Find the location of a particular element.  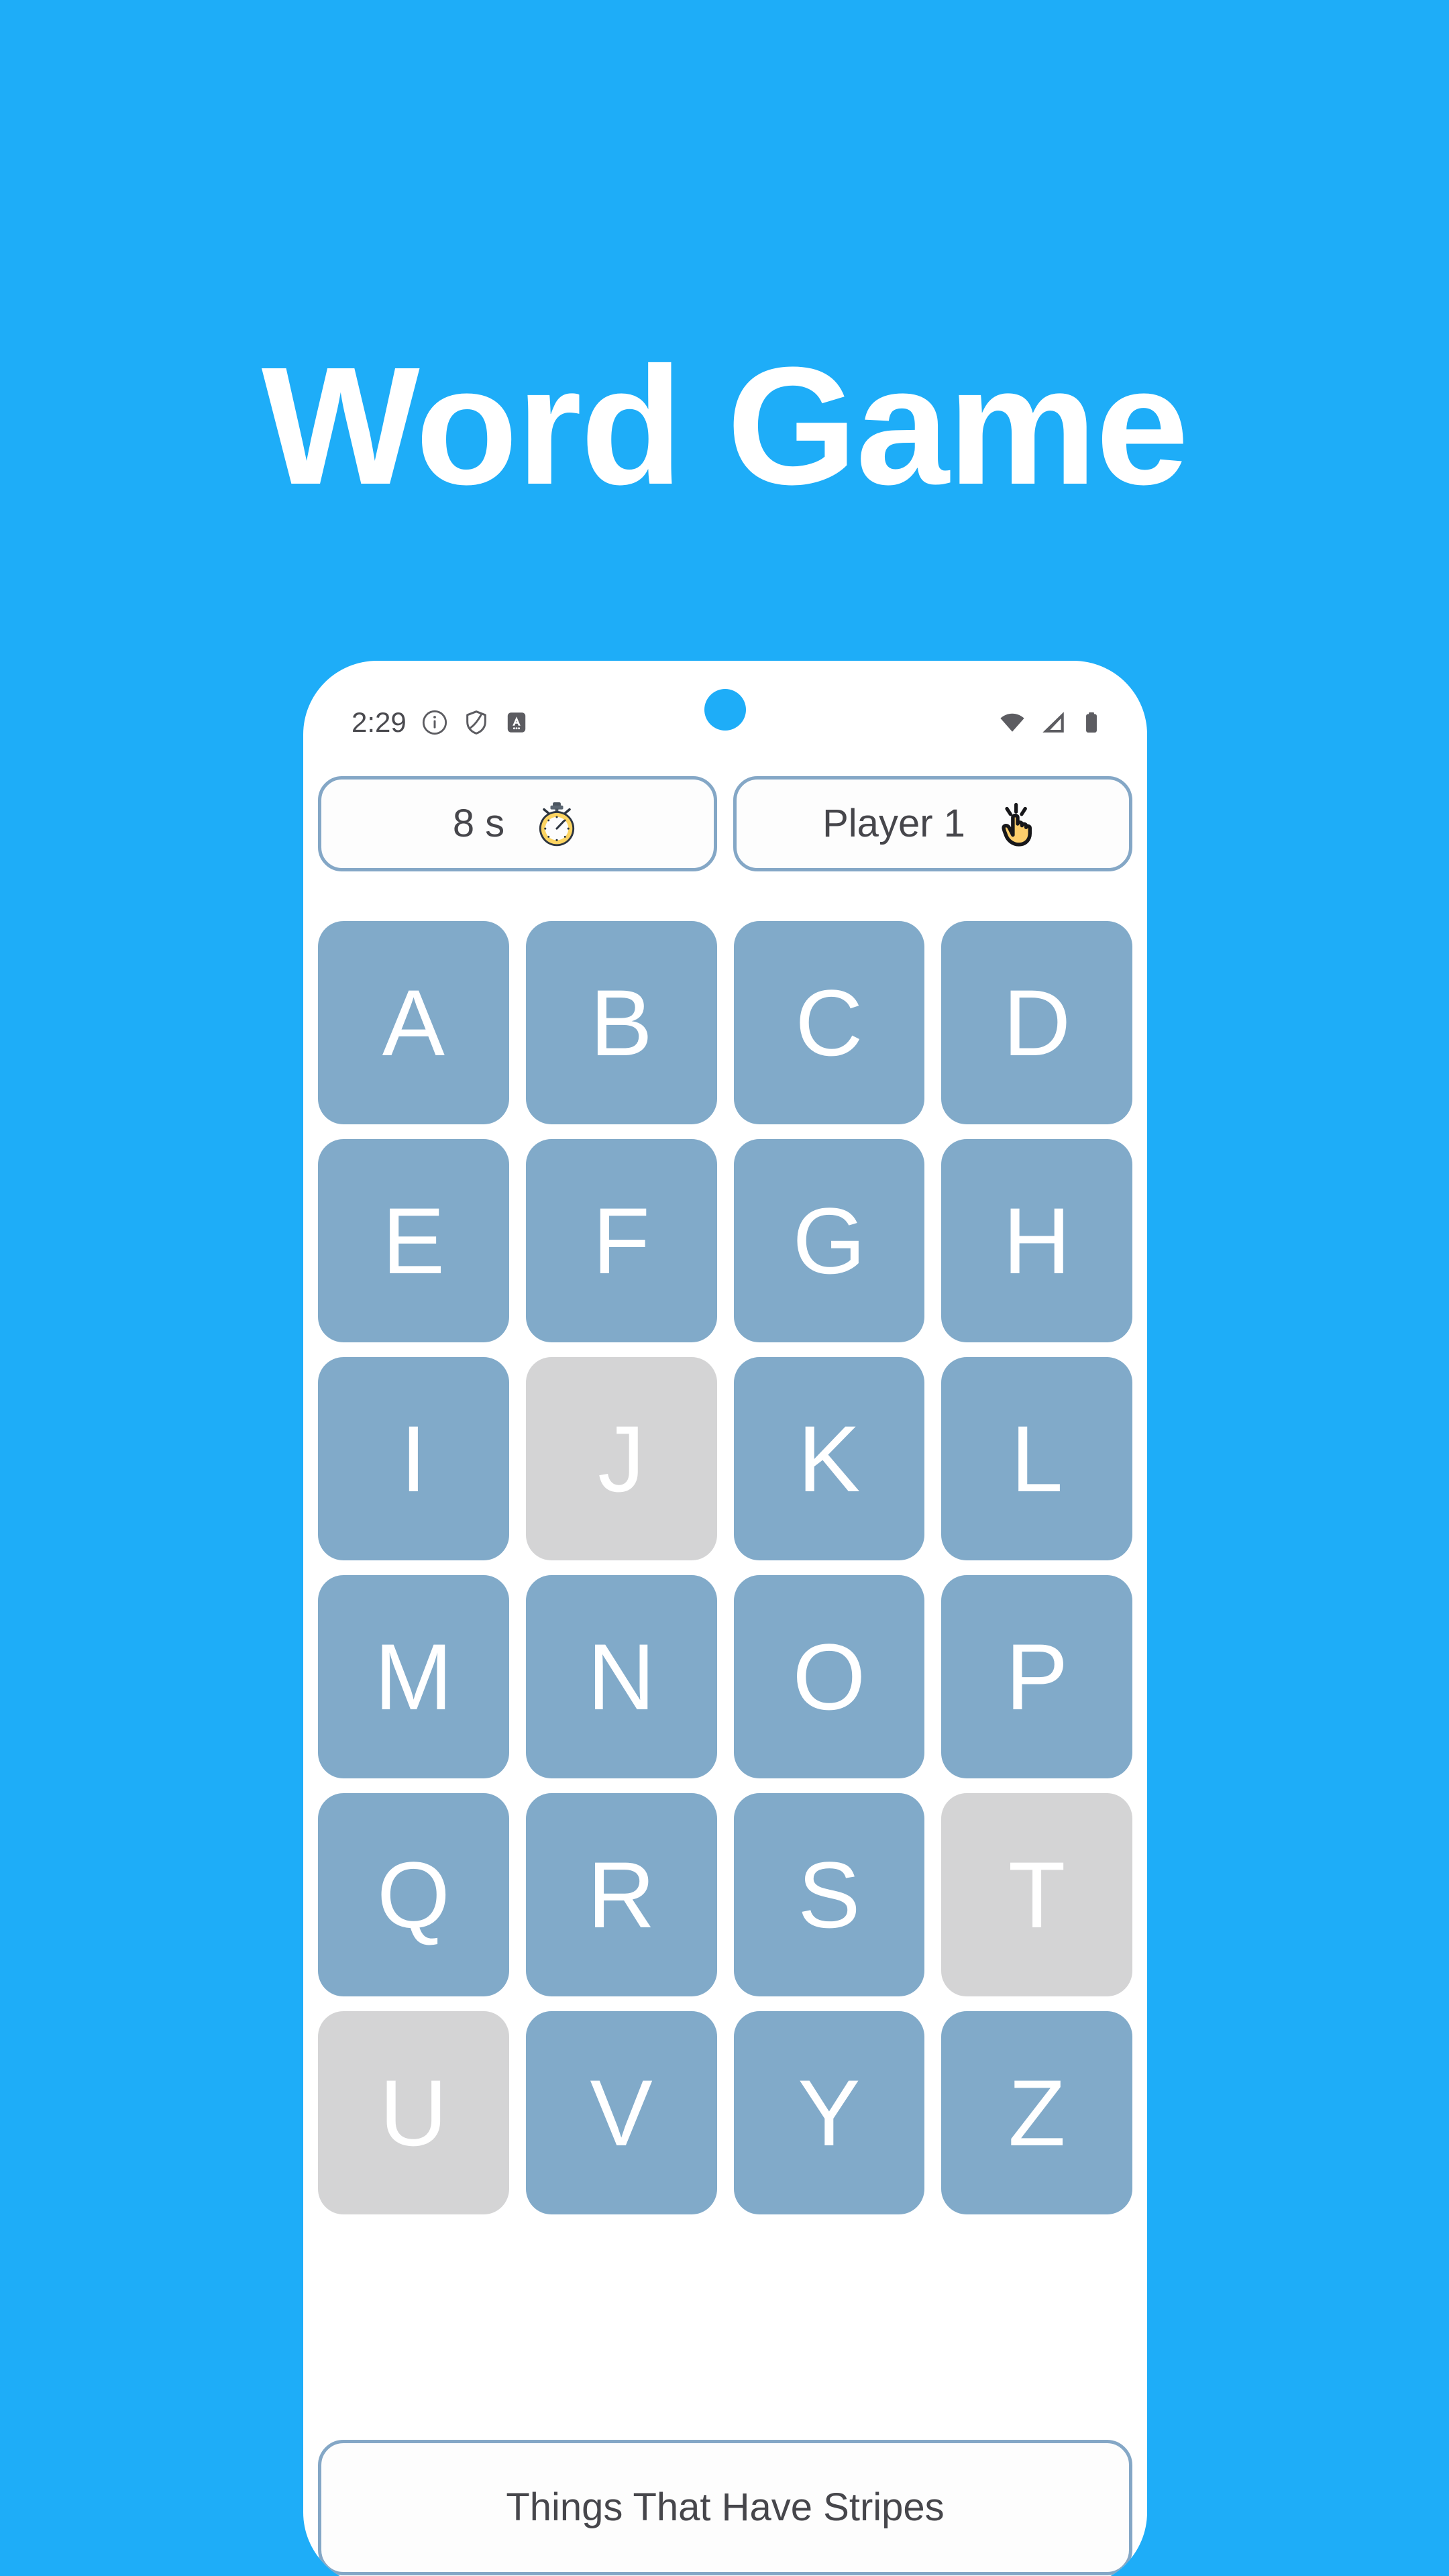

pointing-hand-icon is located at coordinates (1017, 823).